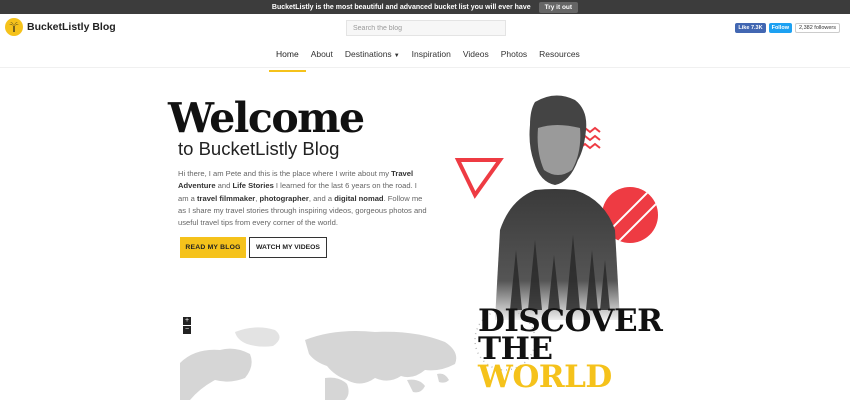  Describe the element at coordinates (559, 56) in the screenshot. I see `nav-item-resources: Resources` at that location.